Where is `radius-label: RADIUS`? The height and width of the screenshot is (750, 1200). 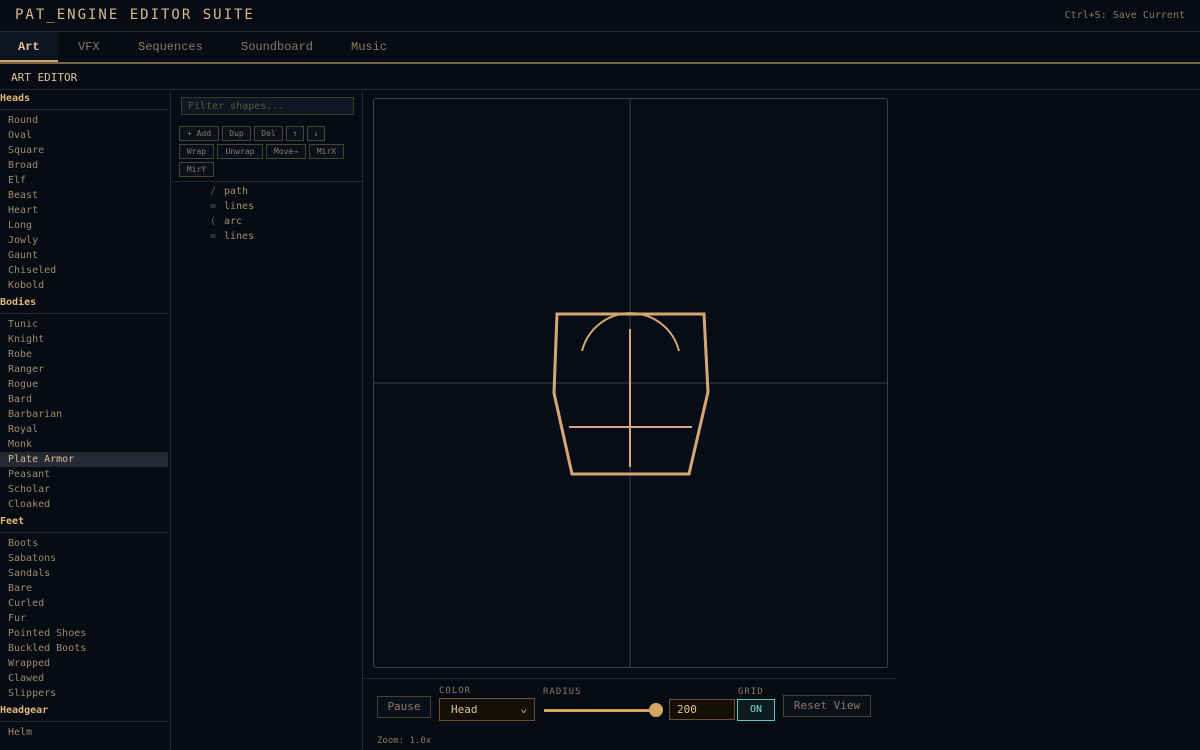 radius-label: RADIUS is located at coordinates (562, 692).